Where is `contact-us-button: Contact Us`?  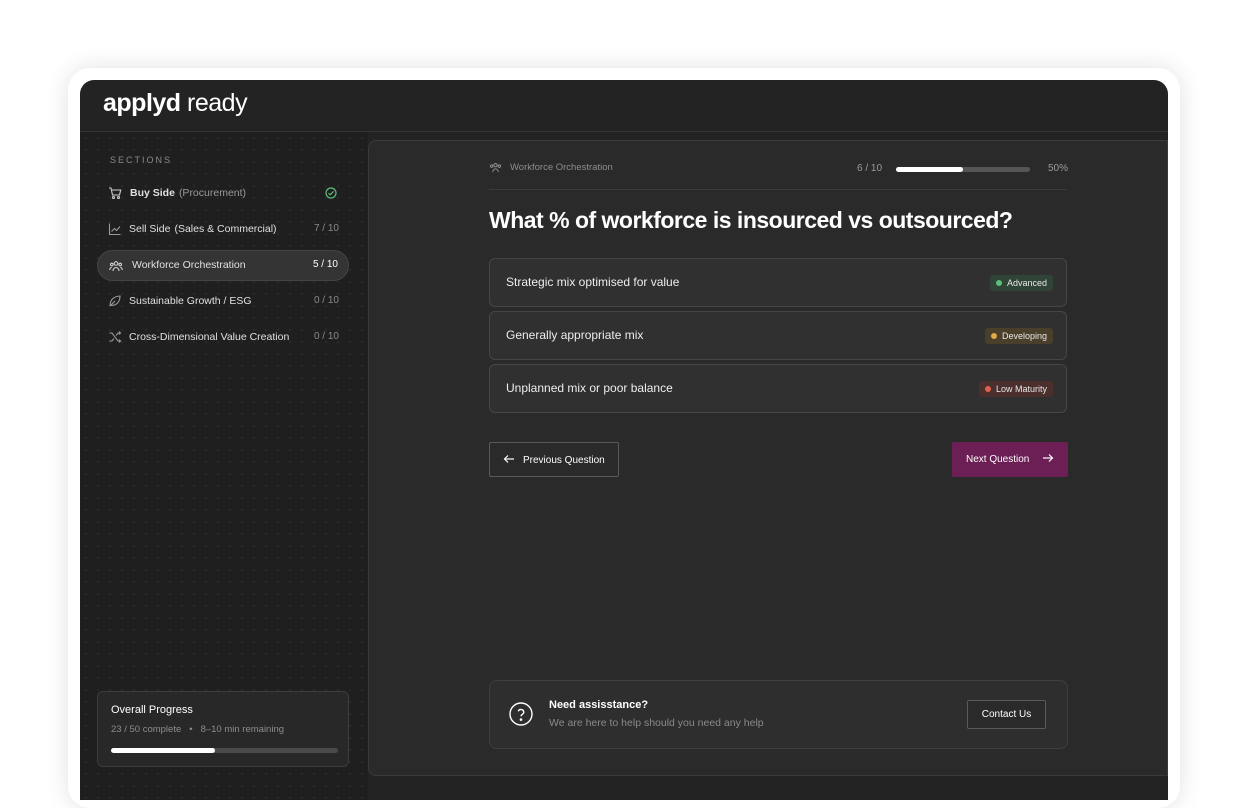
contact-us-button: Contact Us is located at coordinates (1006, 714).